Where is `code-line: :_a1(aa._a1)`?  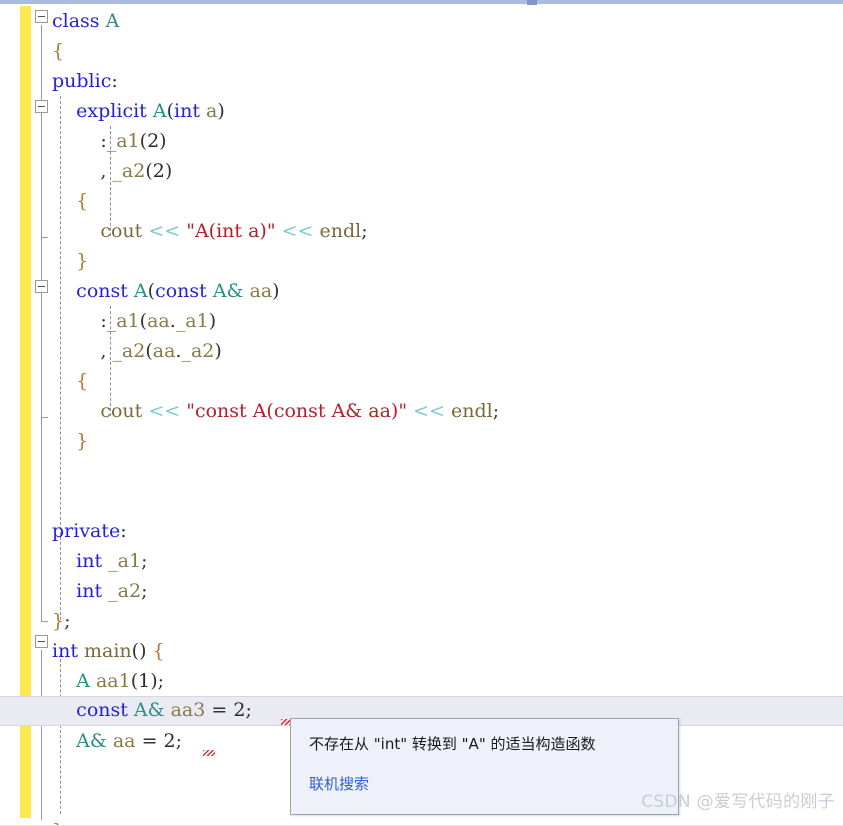 code-line: :_a1(aa._a1) is located at coordinates (421, 321).